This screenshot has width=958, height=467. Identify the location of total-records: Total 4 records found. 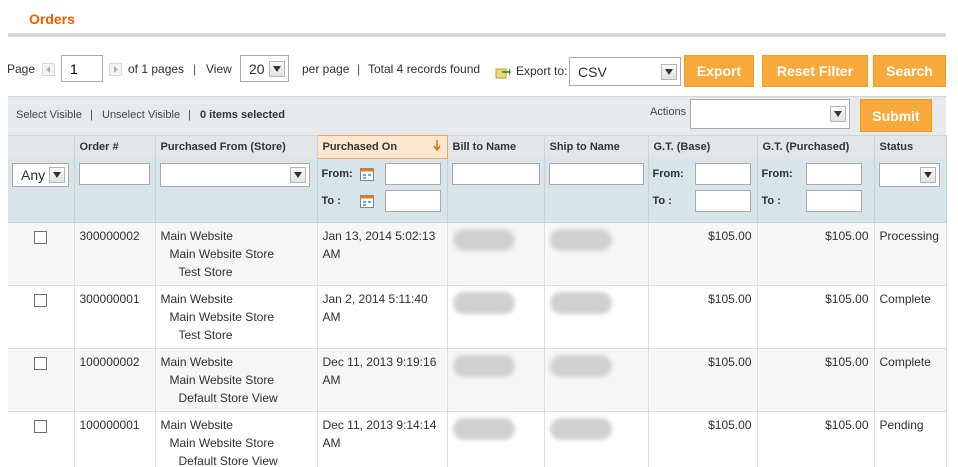
(424, 69).